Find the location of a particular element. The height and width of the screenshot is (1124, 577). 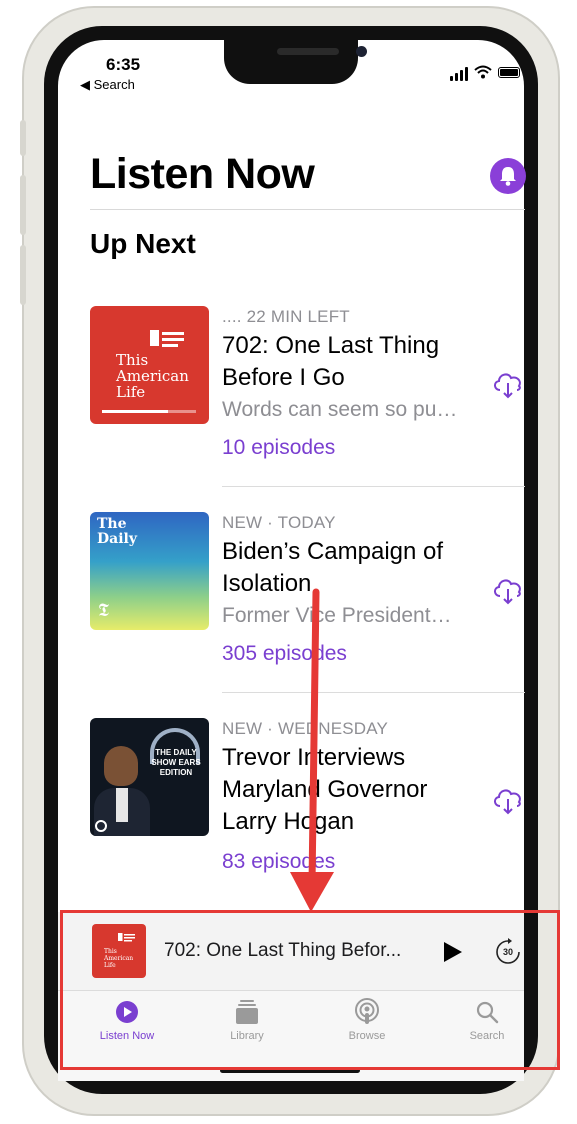

wifi-icon is located at coordinates (483, 72).